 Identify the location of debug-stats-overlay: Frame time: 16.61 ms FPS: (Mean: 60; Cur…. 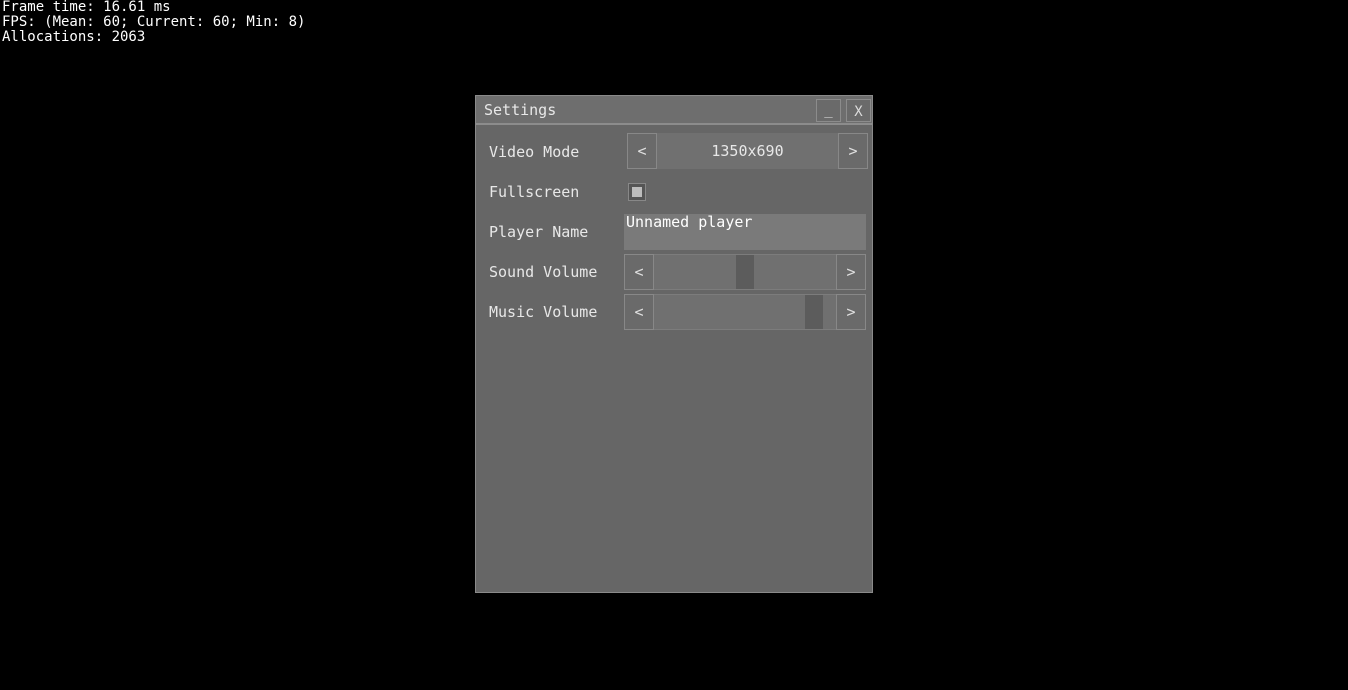
(153, 22).